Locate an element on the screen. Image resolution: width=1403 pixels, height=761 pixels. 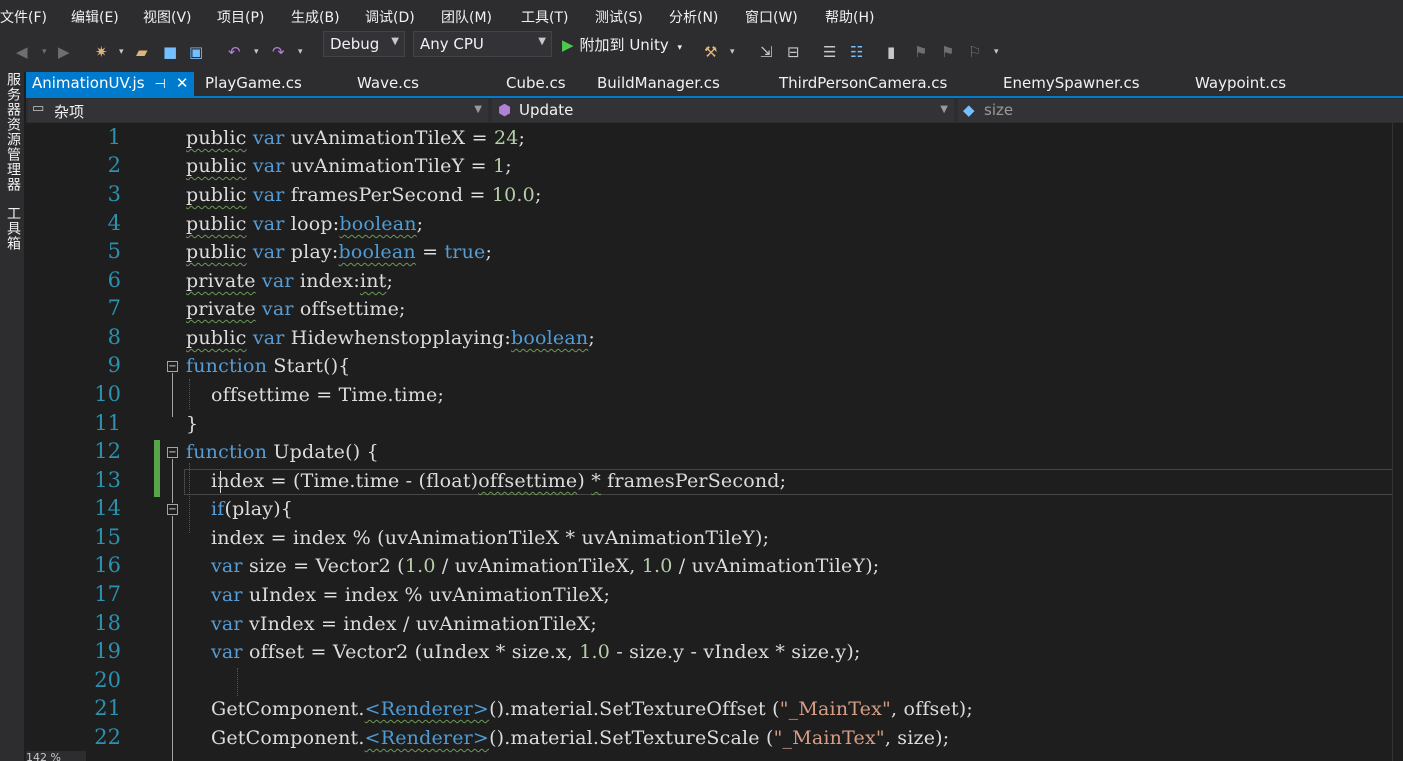
open-folder-icon: ▰ is located at coordinates (142, 52).